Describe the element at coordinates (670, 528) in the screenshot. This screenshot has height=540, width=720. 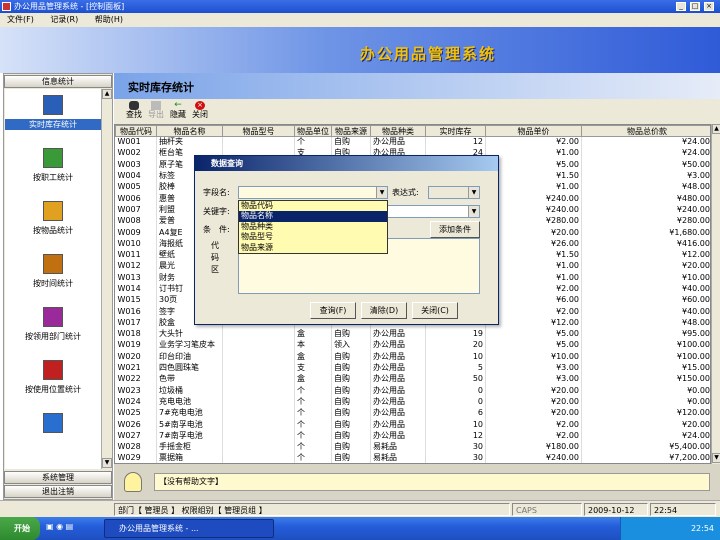
I see `system-tray: 22:54` at that location.